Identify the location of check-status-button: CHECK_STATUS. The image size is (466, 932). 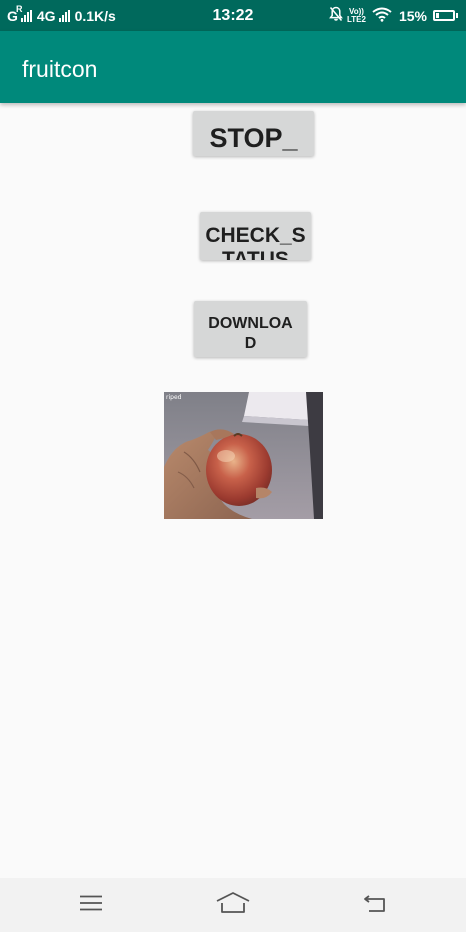
(255, 236).